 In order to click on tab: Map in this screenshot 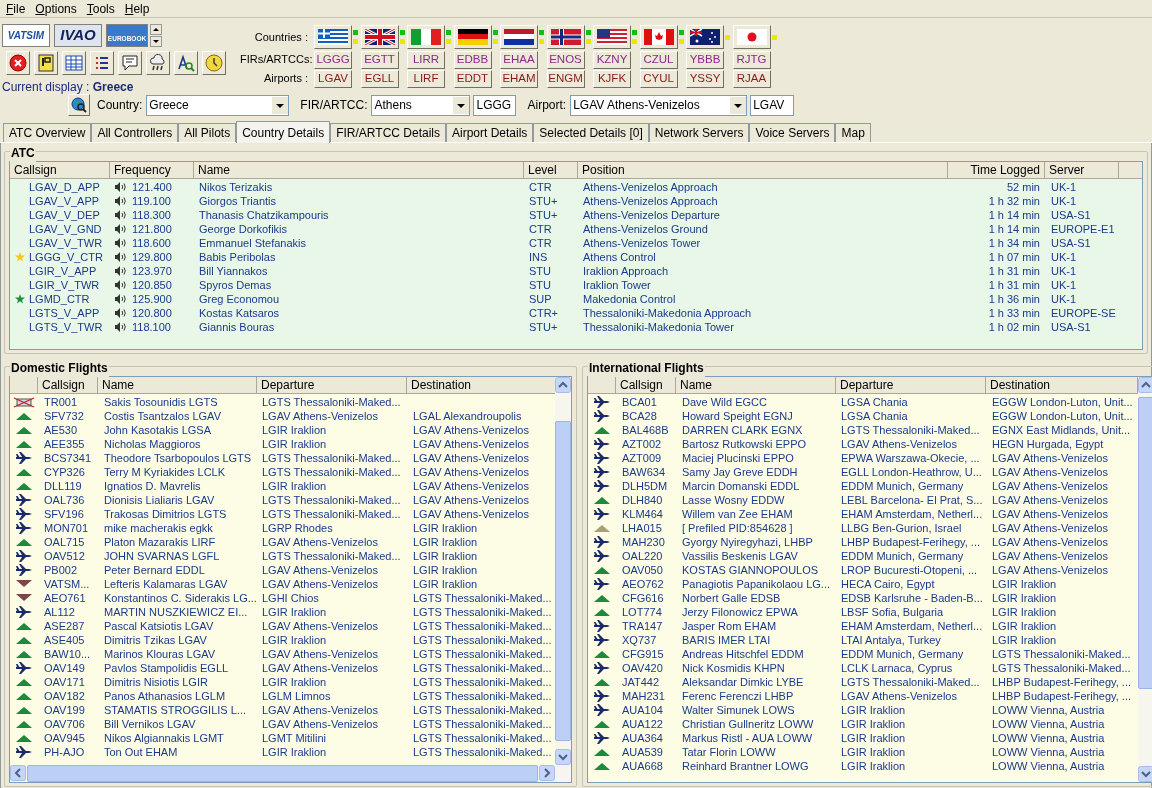, I will do `click(853, 132)`.